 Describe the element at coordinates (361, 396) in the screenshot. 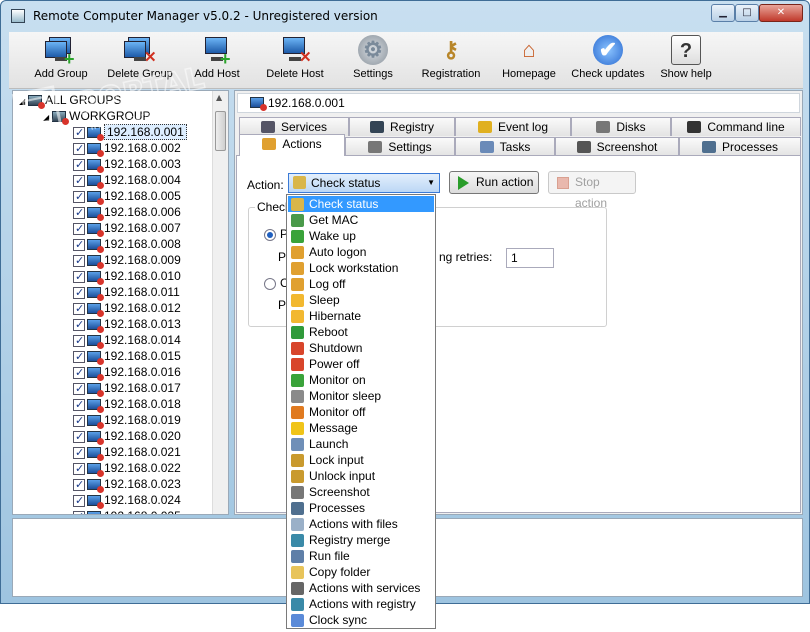

I see `action-option-monitor-sleep: Monitor sleep` at that location.